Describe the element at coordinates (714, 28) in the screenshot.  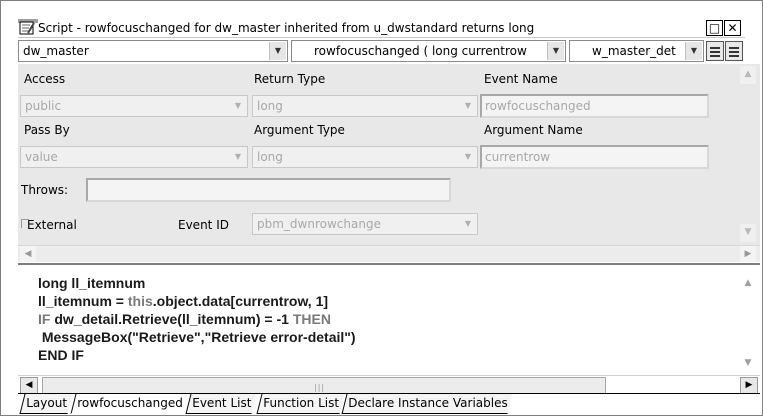
I see `maximize-button: □` at that location.